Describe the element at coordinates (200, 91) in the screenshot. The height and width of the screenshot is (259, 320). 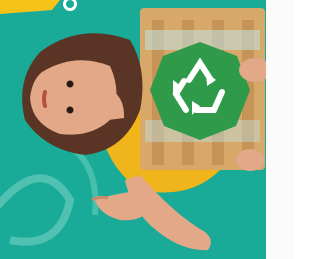
I see `recycle-badge` at that location.